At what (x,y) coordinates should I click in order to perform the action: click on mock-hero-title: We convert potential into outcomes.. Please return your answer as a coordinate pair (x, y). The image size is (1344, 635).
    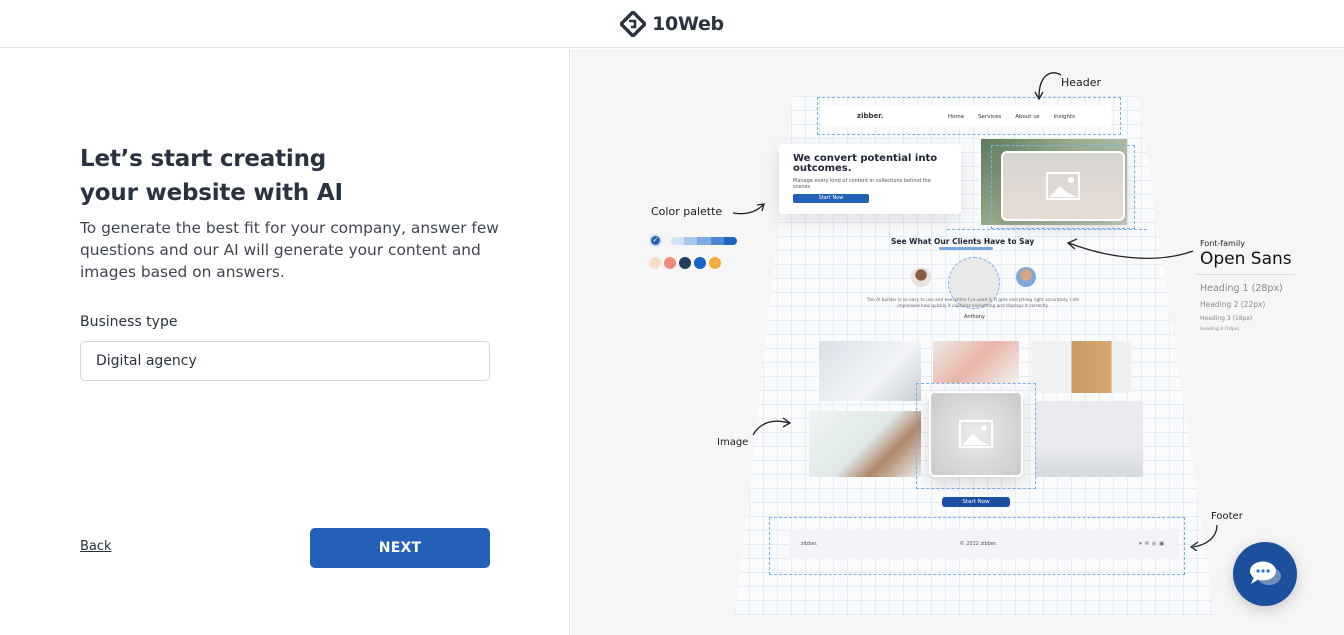
    Looking at the image, I should click on (865, 163).